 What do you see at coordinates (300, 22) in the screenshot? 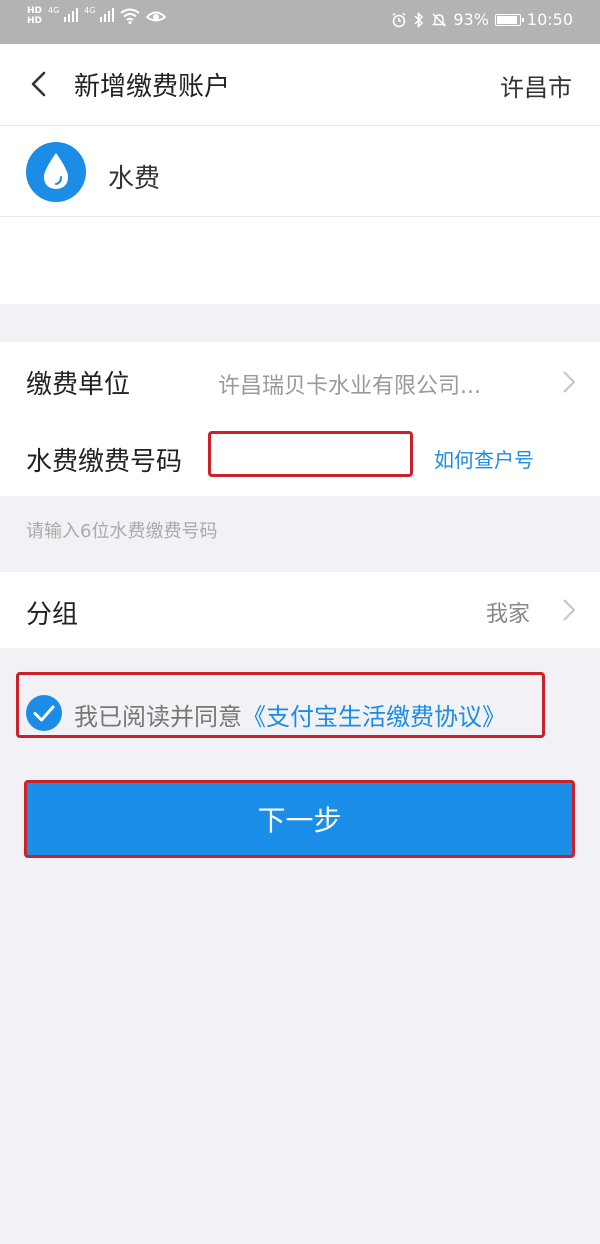
I see `status-bar: HD HD 4G 4G 93% 10:50` at bounding box center [300, 22].